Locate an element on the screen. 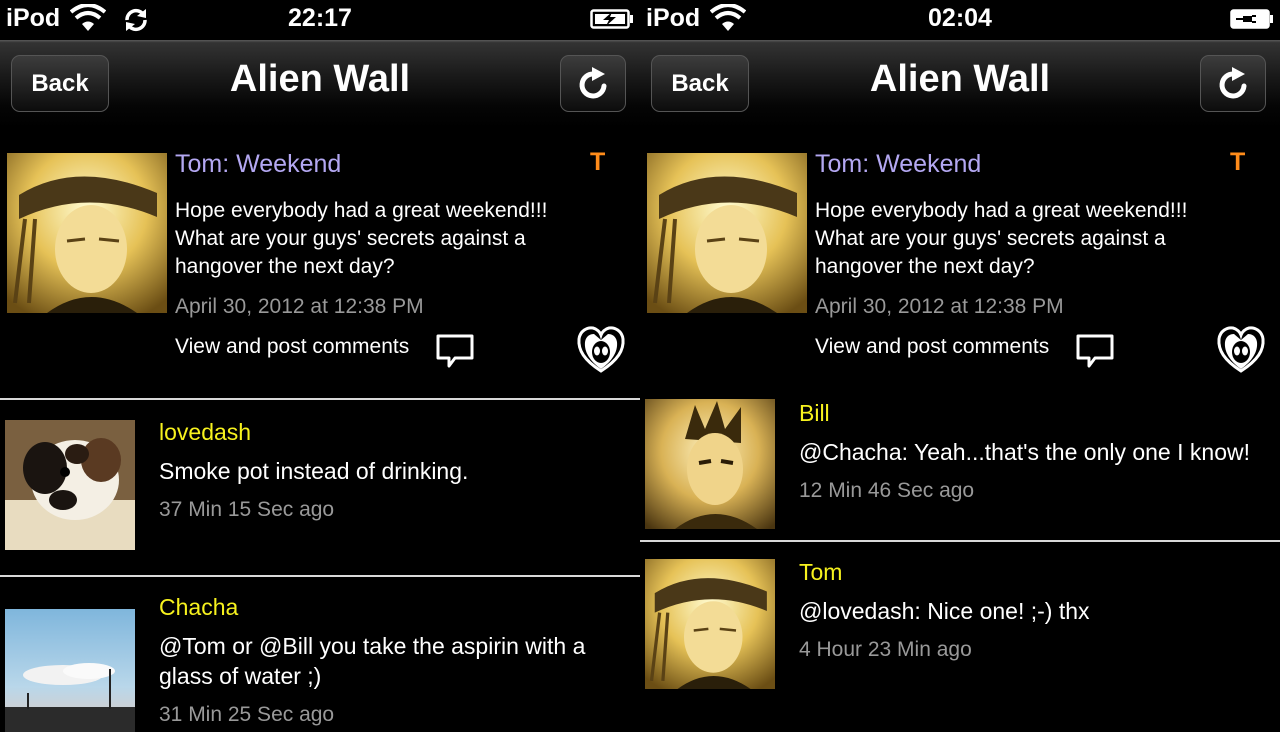 This screenshot has width=1280, height=732. status-bar: iPod 22:17 is located at coordinates (320, 20).